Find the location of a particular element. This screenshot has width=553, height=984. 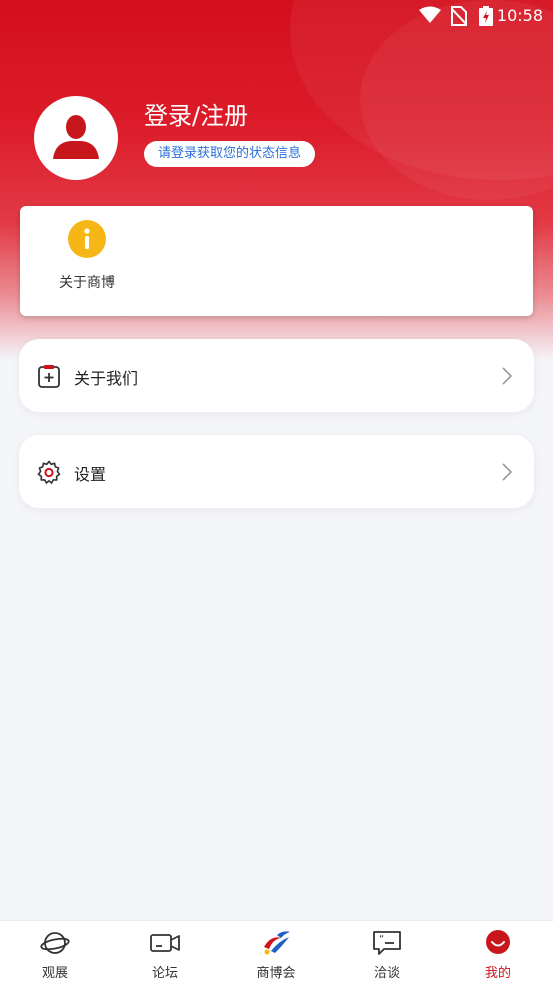

tab-negotiation: “ 洽谈 is located at coordinates (387, 952).